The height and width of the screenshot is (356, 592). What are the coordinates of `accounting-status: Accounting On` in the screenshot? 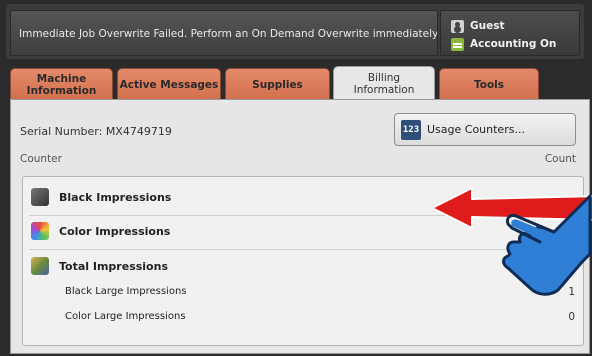 It's located at (513, 44).